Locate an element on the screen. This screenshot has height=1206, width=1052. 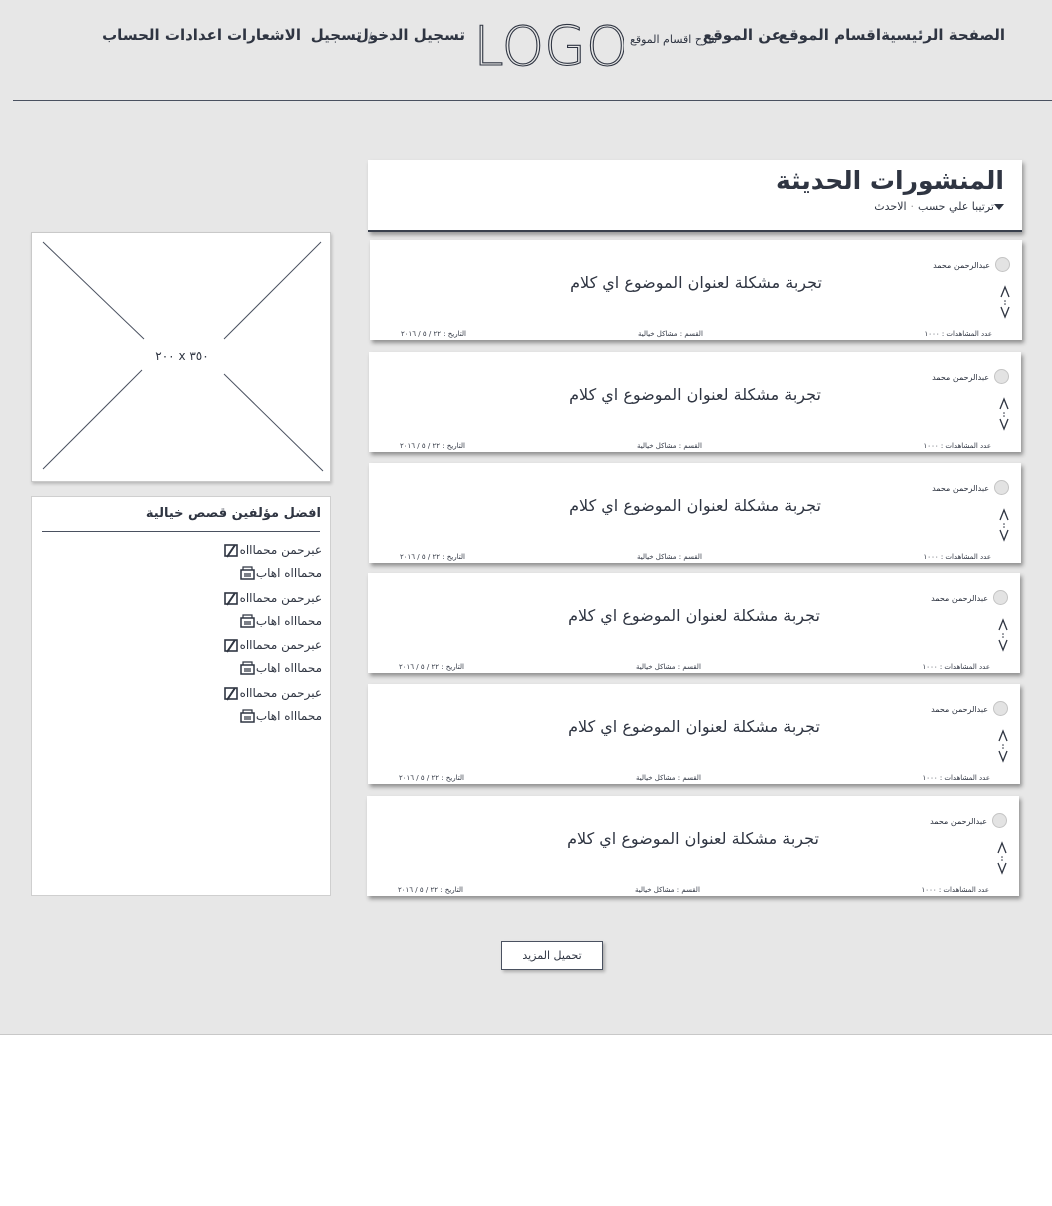
header-divider is located at coordinates (532, 100).